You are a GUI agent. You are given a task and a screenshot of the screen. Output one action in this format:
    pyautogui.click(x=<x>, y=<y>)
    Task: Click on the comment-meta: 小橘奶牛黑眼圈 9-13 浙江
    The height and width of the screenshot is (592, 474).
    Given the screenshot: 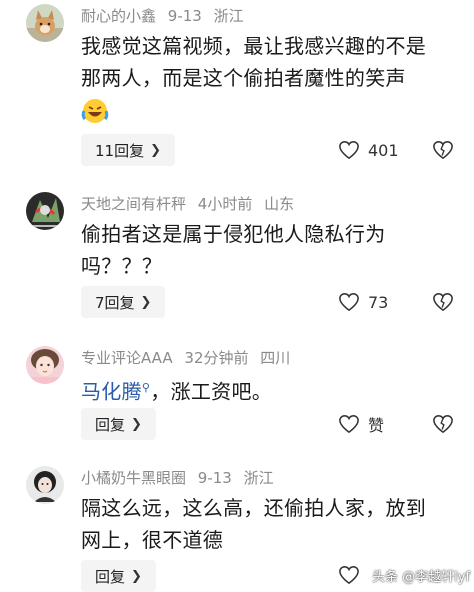 What is the action you would take?
    pyautogui.click(x=181, y=478)
    